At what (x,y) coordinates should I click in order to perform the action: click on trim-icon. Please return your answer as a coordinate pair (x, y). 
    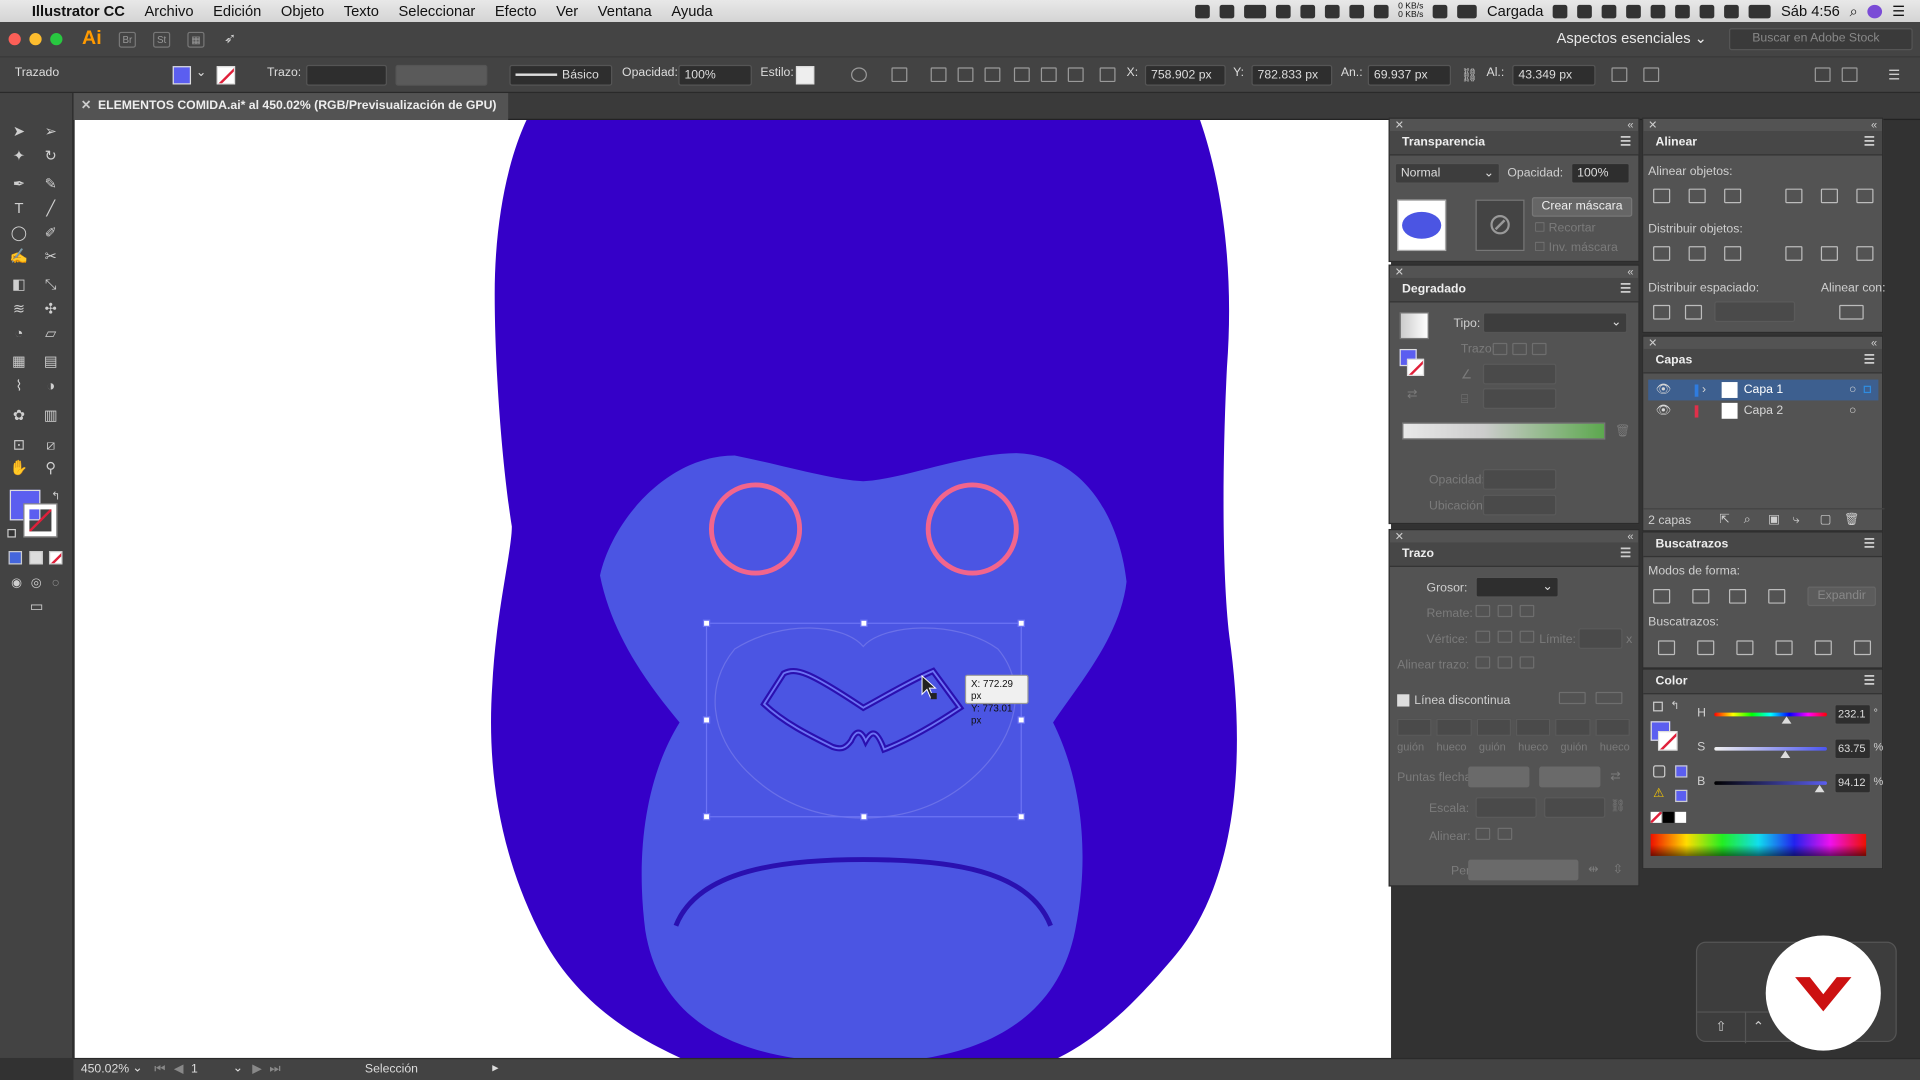
    Looking at the image, I should click on (1706, 648).